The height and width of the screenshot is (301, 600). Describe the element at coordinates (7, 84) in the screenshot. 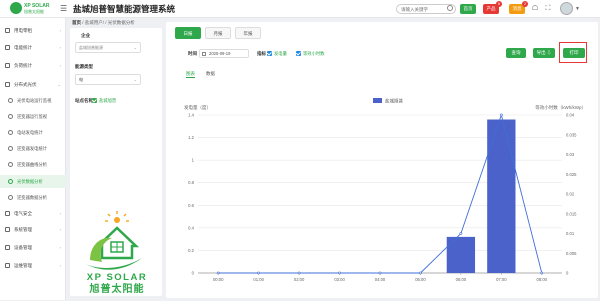

I see `solar-icon` at that location.